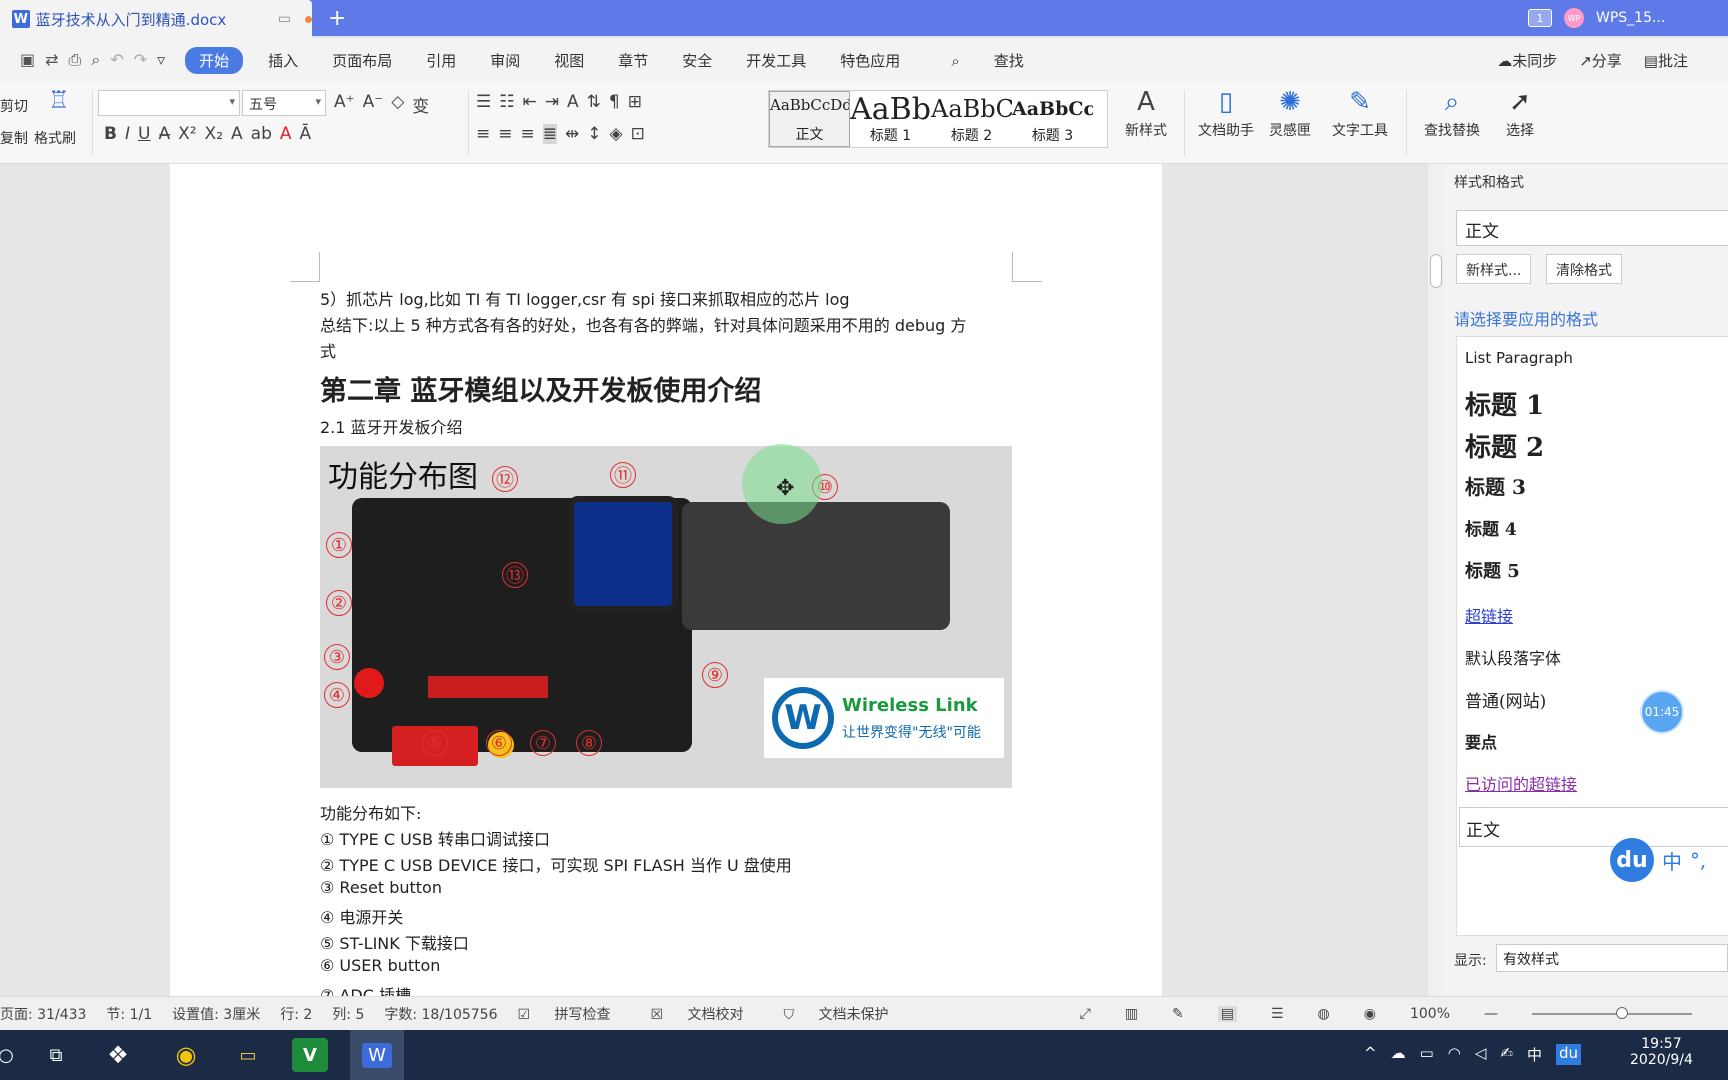 The width and height of the screenshot is (1728, 1080). Describe the element at coordinates (1324, 1014) in the screenshot. I see `web-view-icon: ◍` at that location.